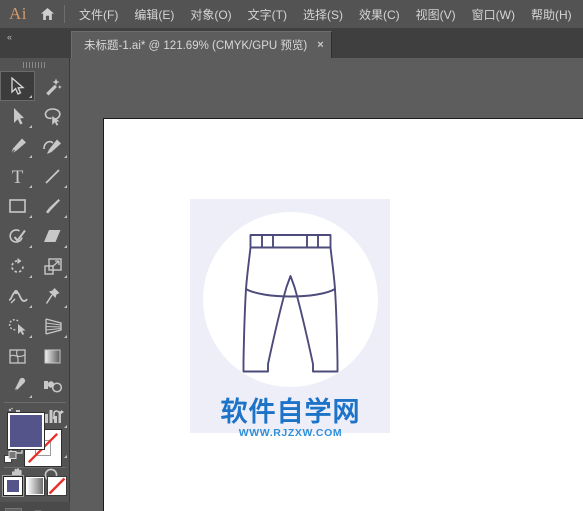 The image size is (583, 511). What do you see at coordinates (551, 14) in the screenshot?
I see `menu-help: 帮助(H)` at bounding box center [551, 14].